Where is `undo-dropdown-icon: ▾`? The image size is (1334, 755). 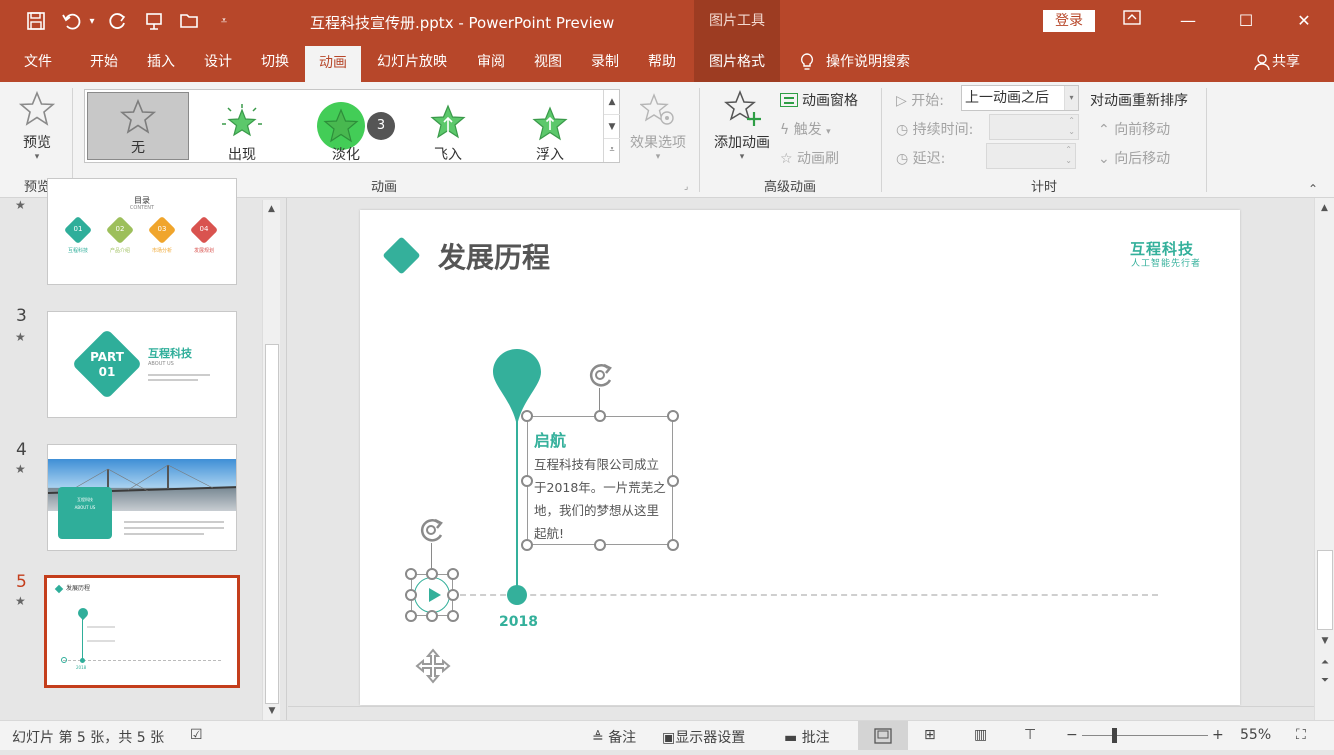
undo-dropdown-icon: ▾ is located at coordinates (92, 21).